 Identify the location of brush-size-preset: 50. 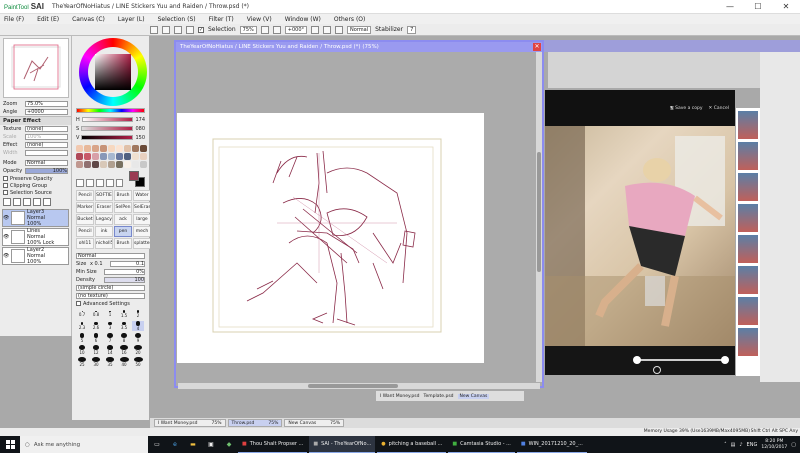
(138, 362).